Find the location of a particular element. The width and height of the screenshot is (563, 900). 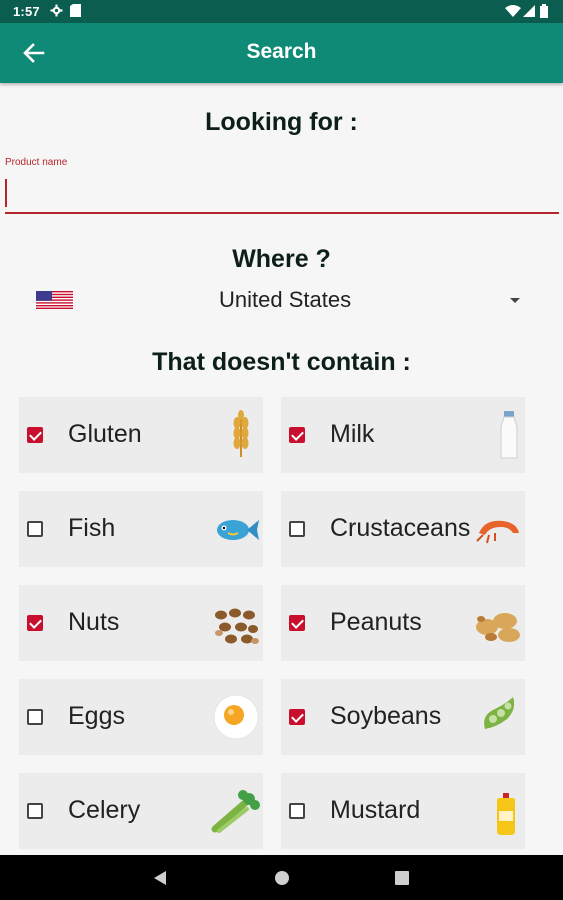

gear-icon is located at coordinates (56, 12).